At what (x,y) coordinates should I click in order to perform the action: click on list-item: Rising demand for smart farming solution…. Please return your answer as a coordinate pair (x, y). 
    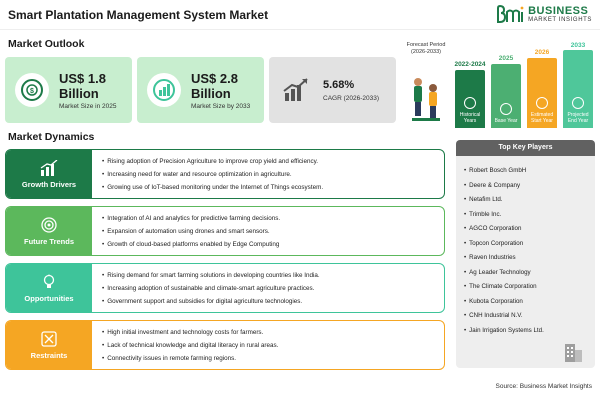
    Looking at the image, I should click on (210, 275).